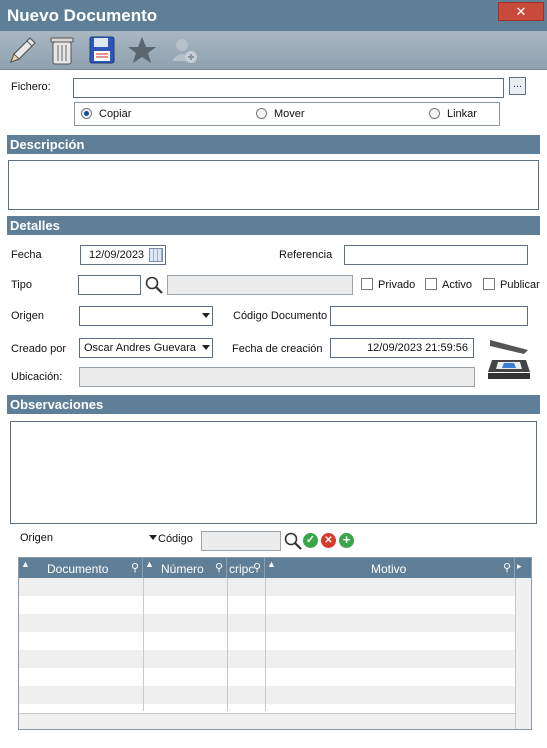  Describe the element at coordinates (436, 255) in the screenshot. I see `referencia-input` at that location.